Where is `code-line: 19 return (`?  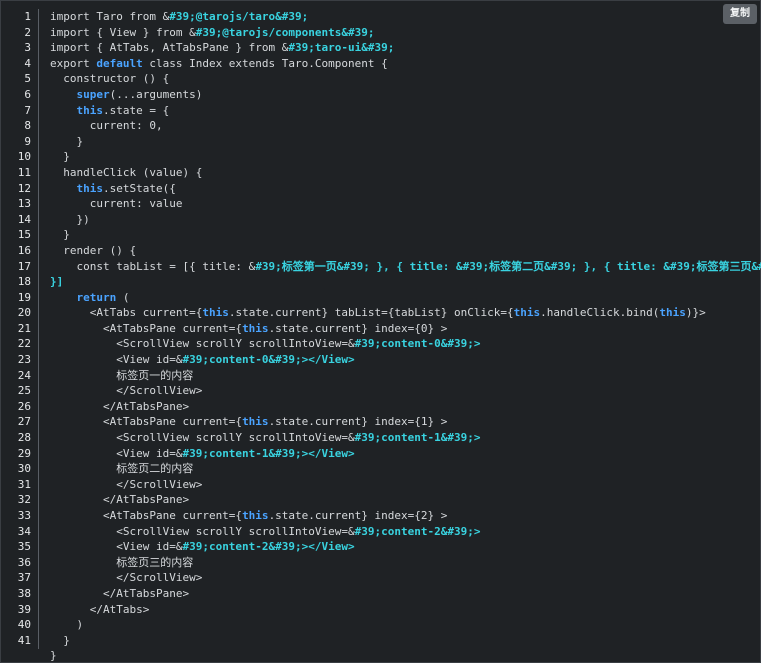 code-line: 19 return ( is located at coordinates (383, 298).